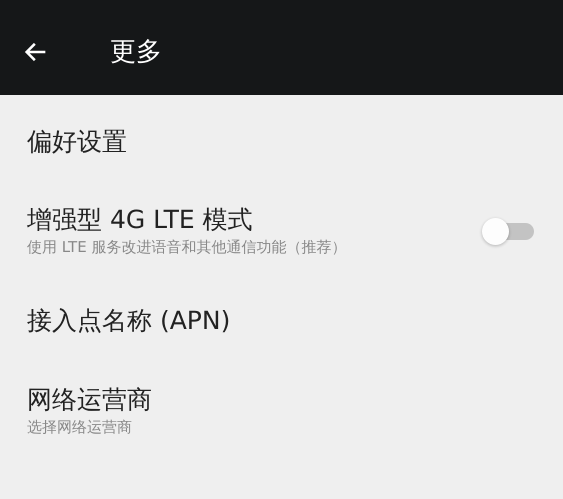  Describe the element at coordinates (90, 400) in the screenshot. I see `setting-title: 网络运营商` at that location.